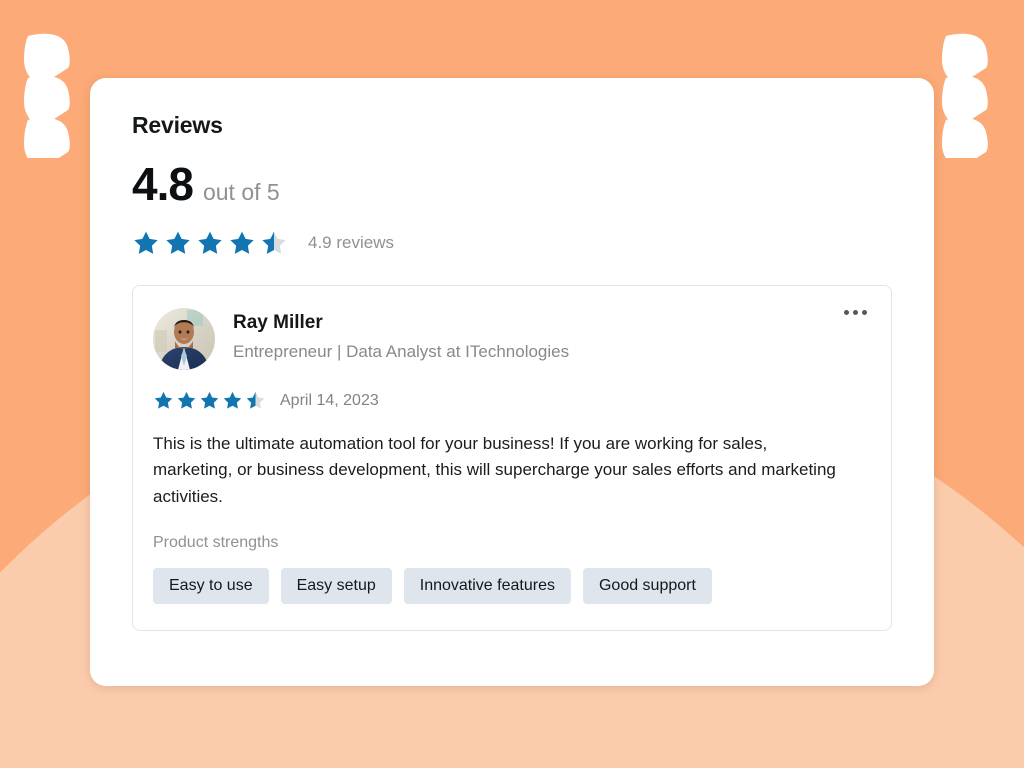 The image size is (1024, 768). Describe the element at coordinates (512, 243) in the screenshot. I see `summary-rating-row: 4.9 reviews` at that location.